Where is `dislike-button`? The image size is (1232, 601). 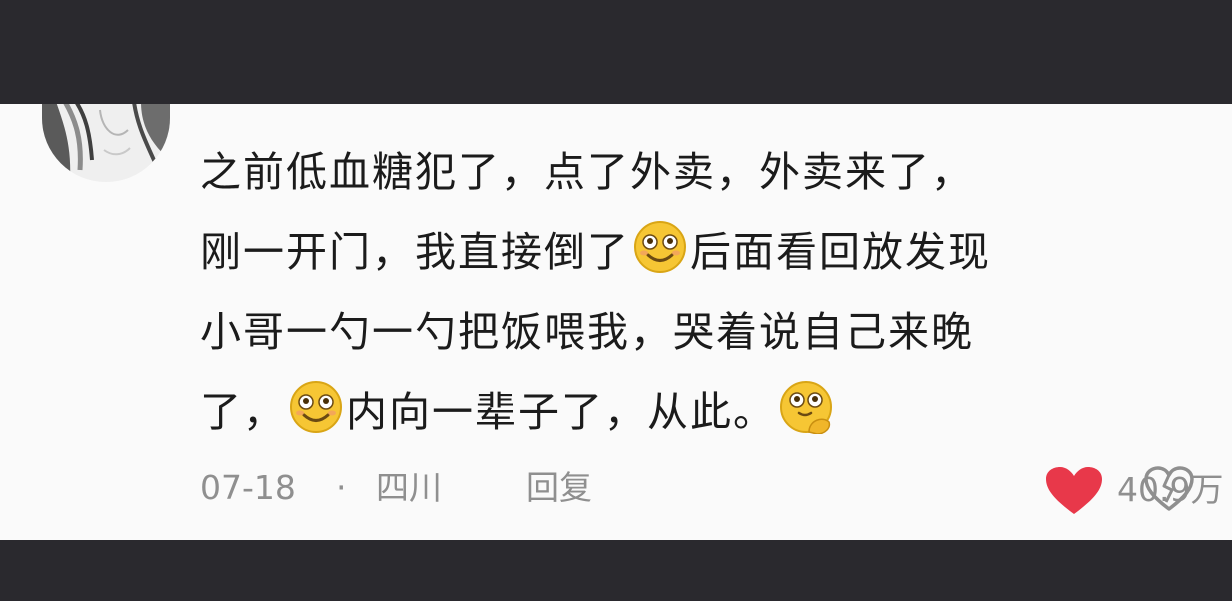
dislike-button is located at coordinates (1169, 497).